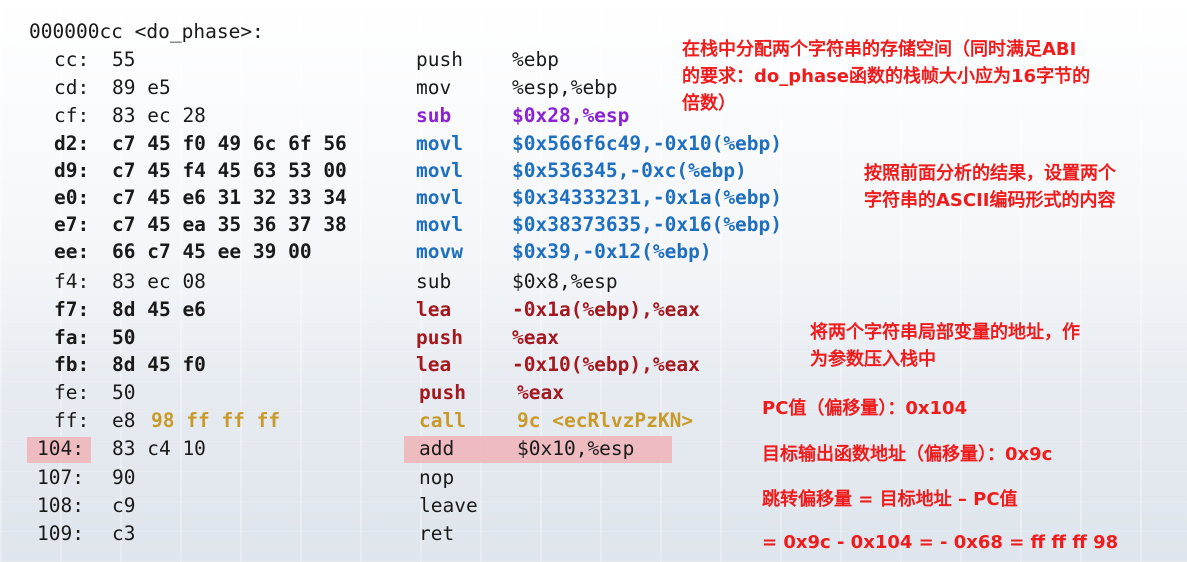  Describe the element at coordinates (60, 477) in the screenshot. I see `row-addr: 107:` at that location.